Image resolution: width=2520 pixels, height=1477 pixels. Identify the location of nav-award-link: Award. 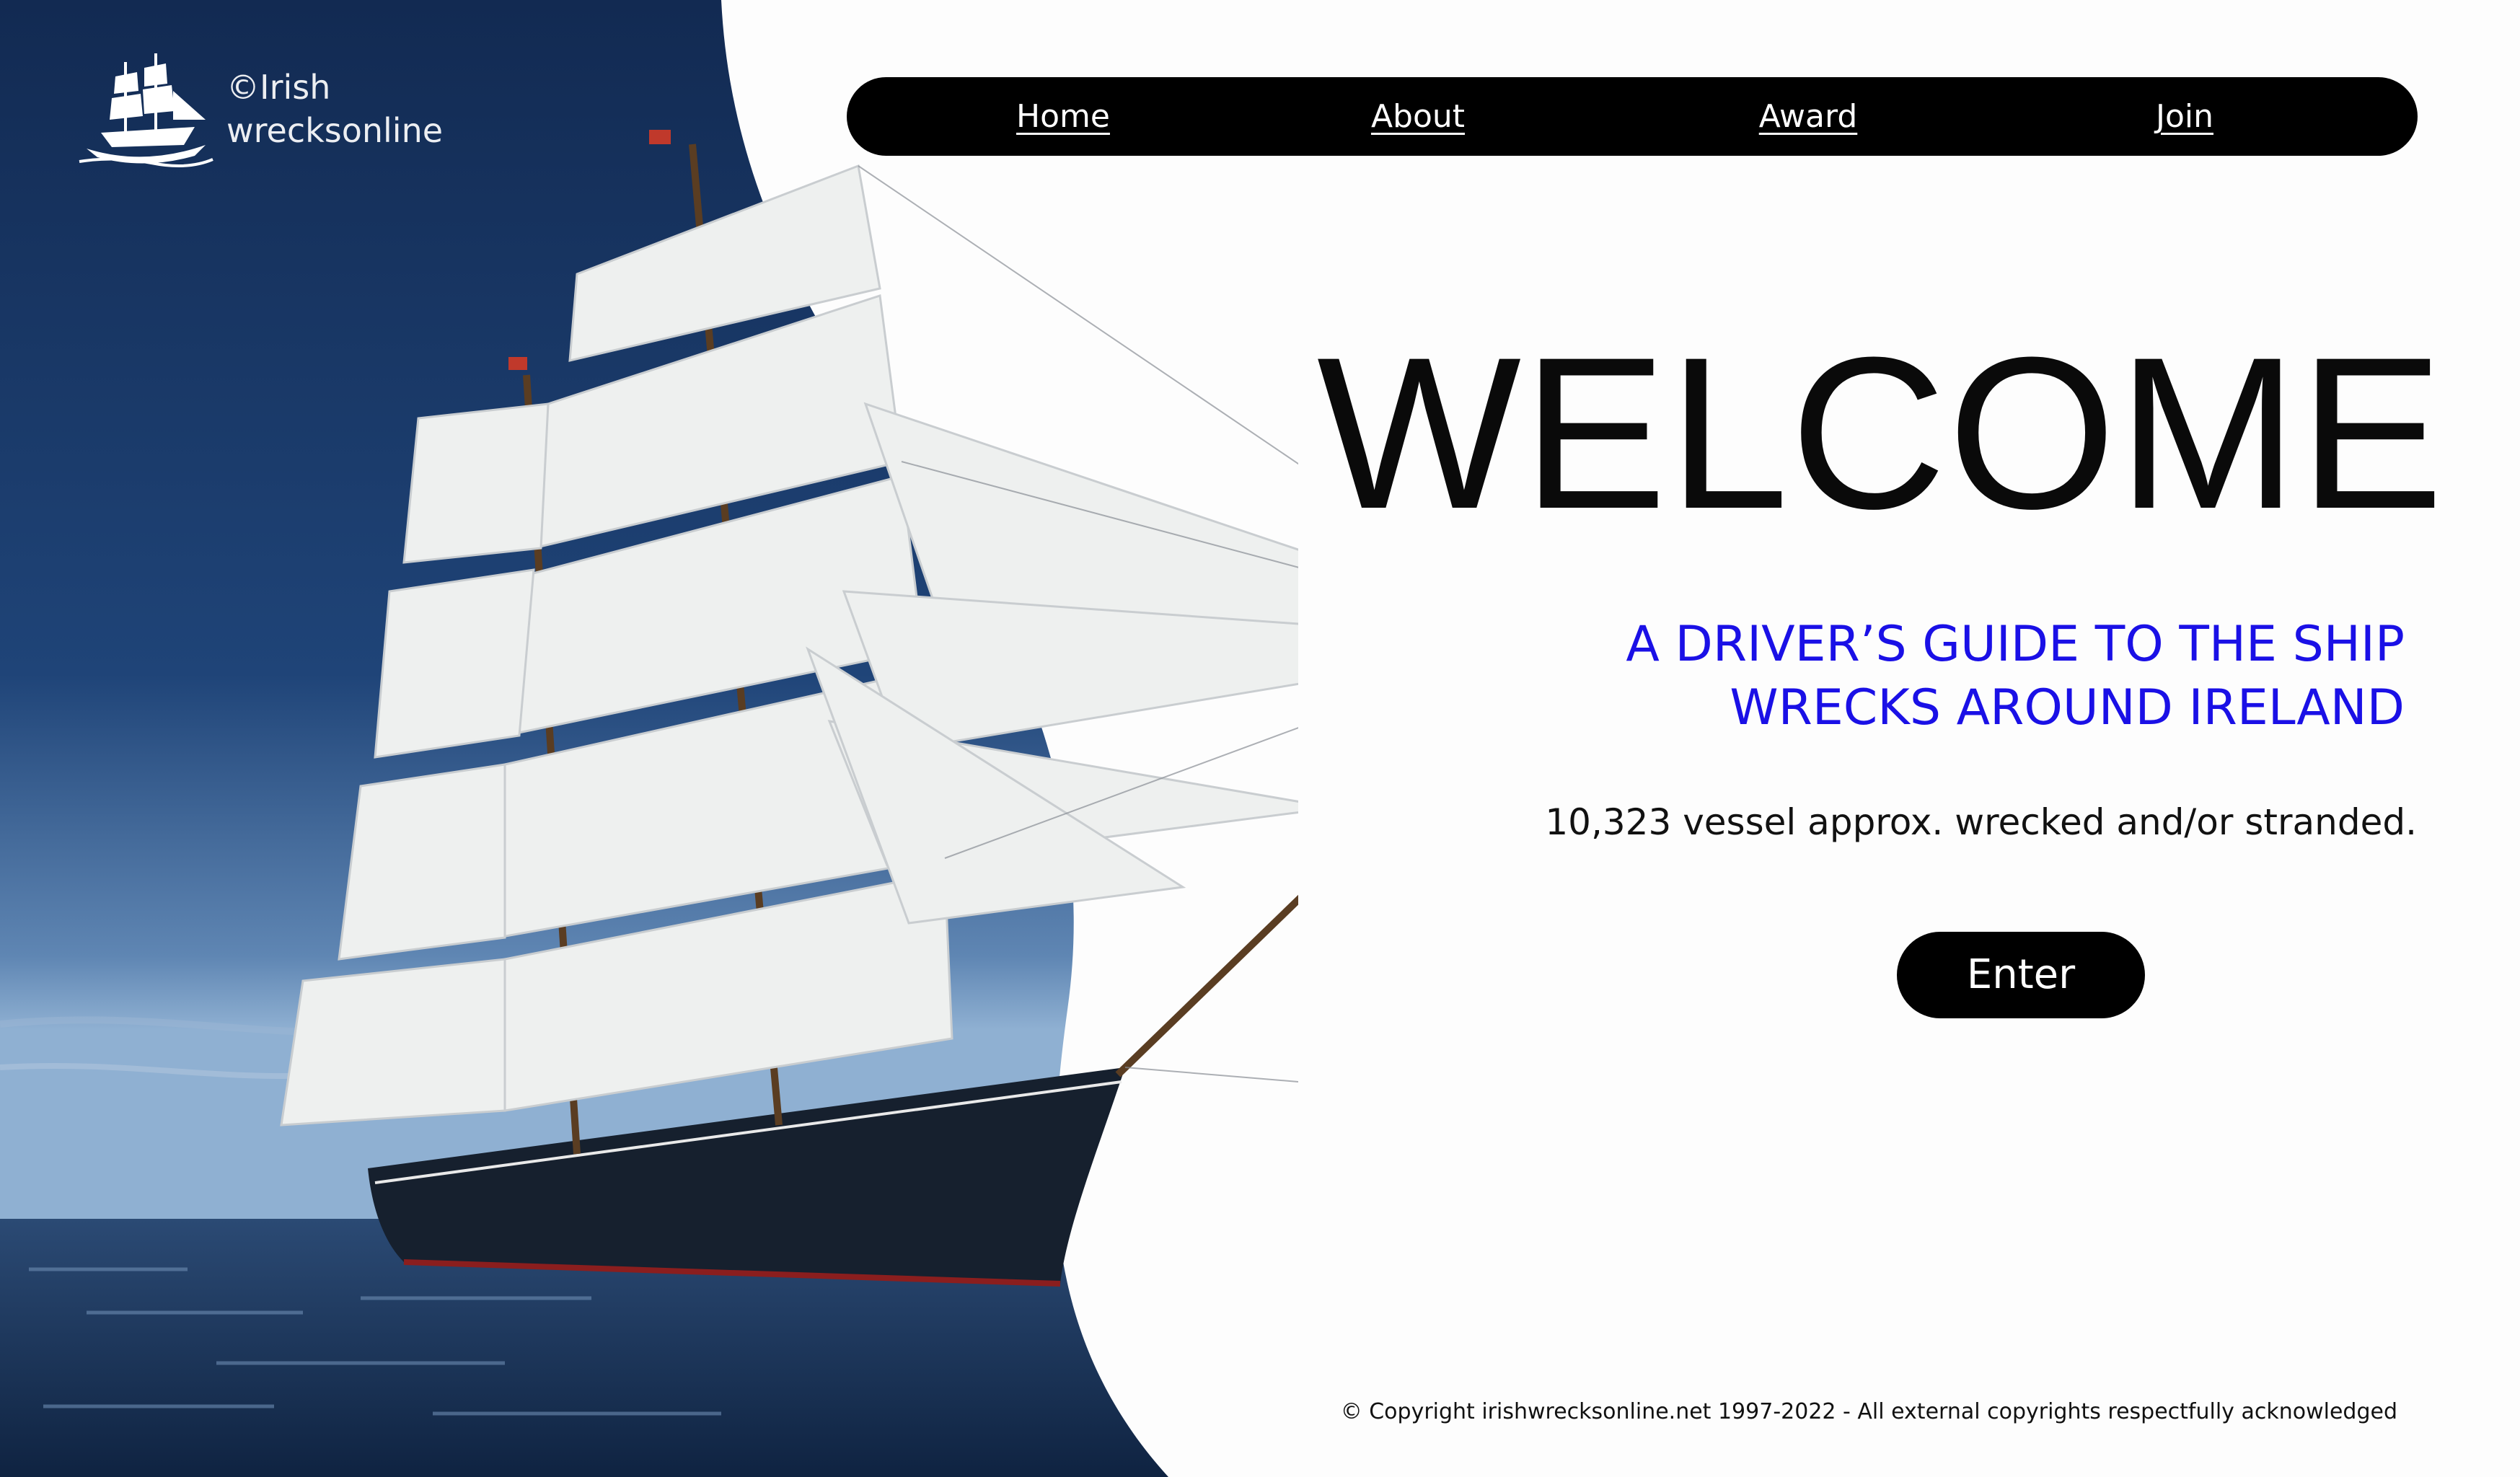
(1808, 116).